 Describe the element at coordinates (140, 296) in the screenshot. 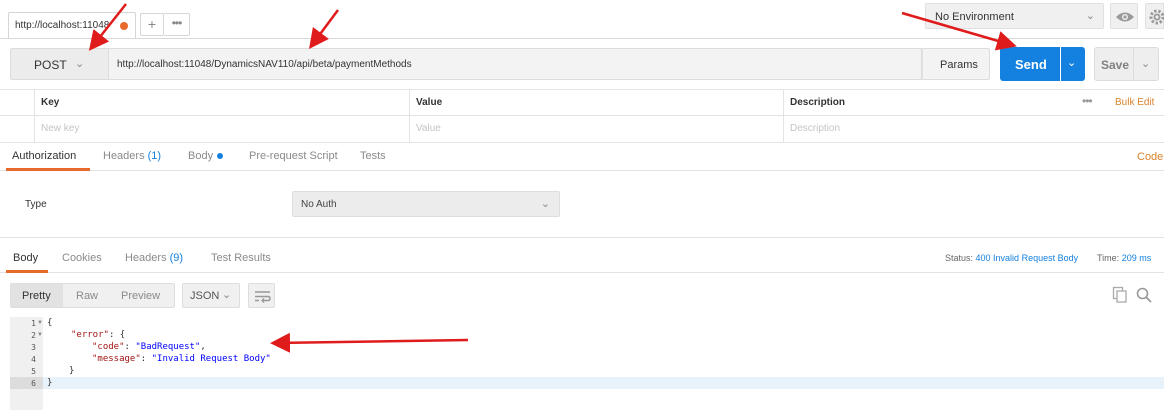

I see `preview-button: Preview` at that location.